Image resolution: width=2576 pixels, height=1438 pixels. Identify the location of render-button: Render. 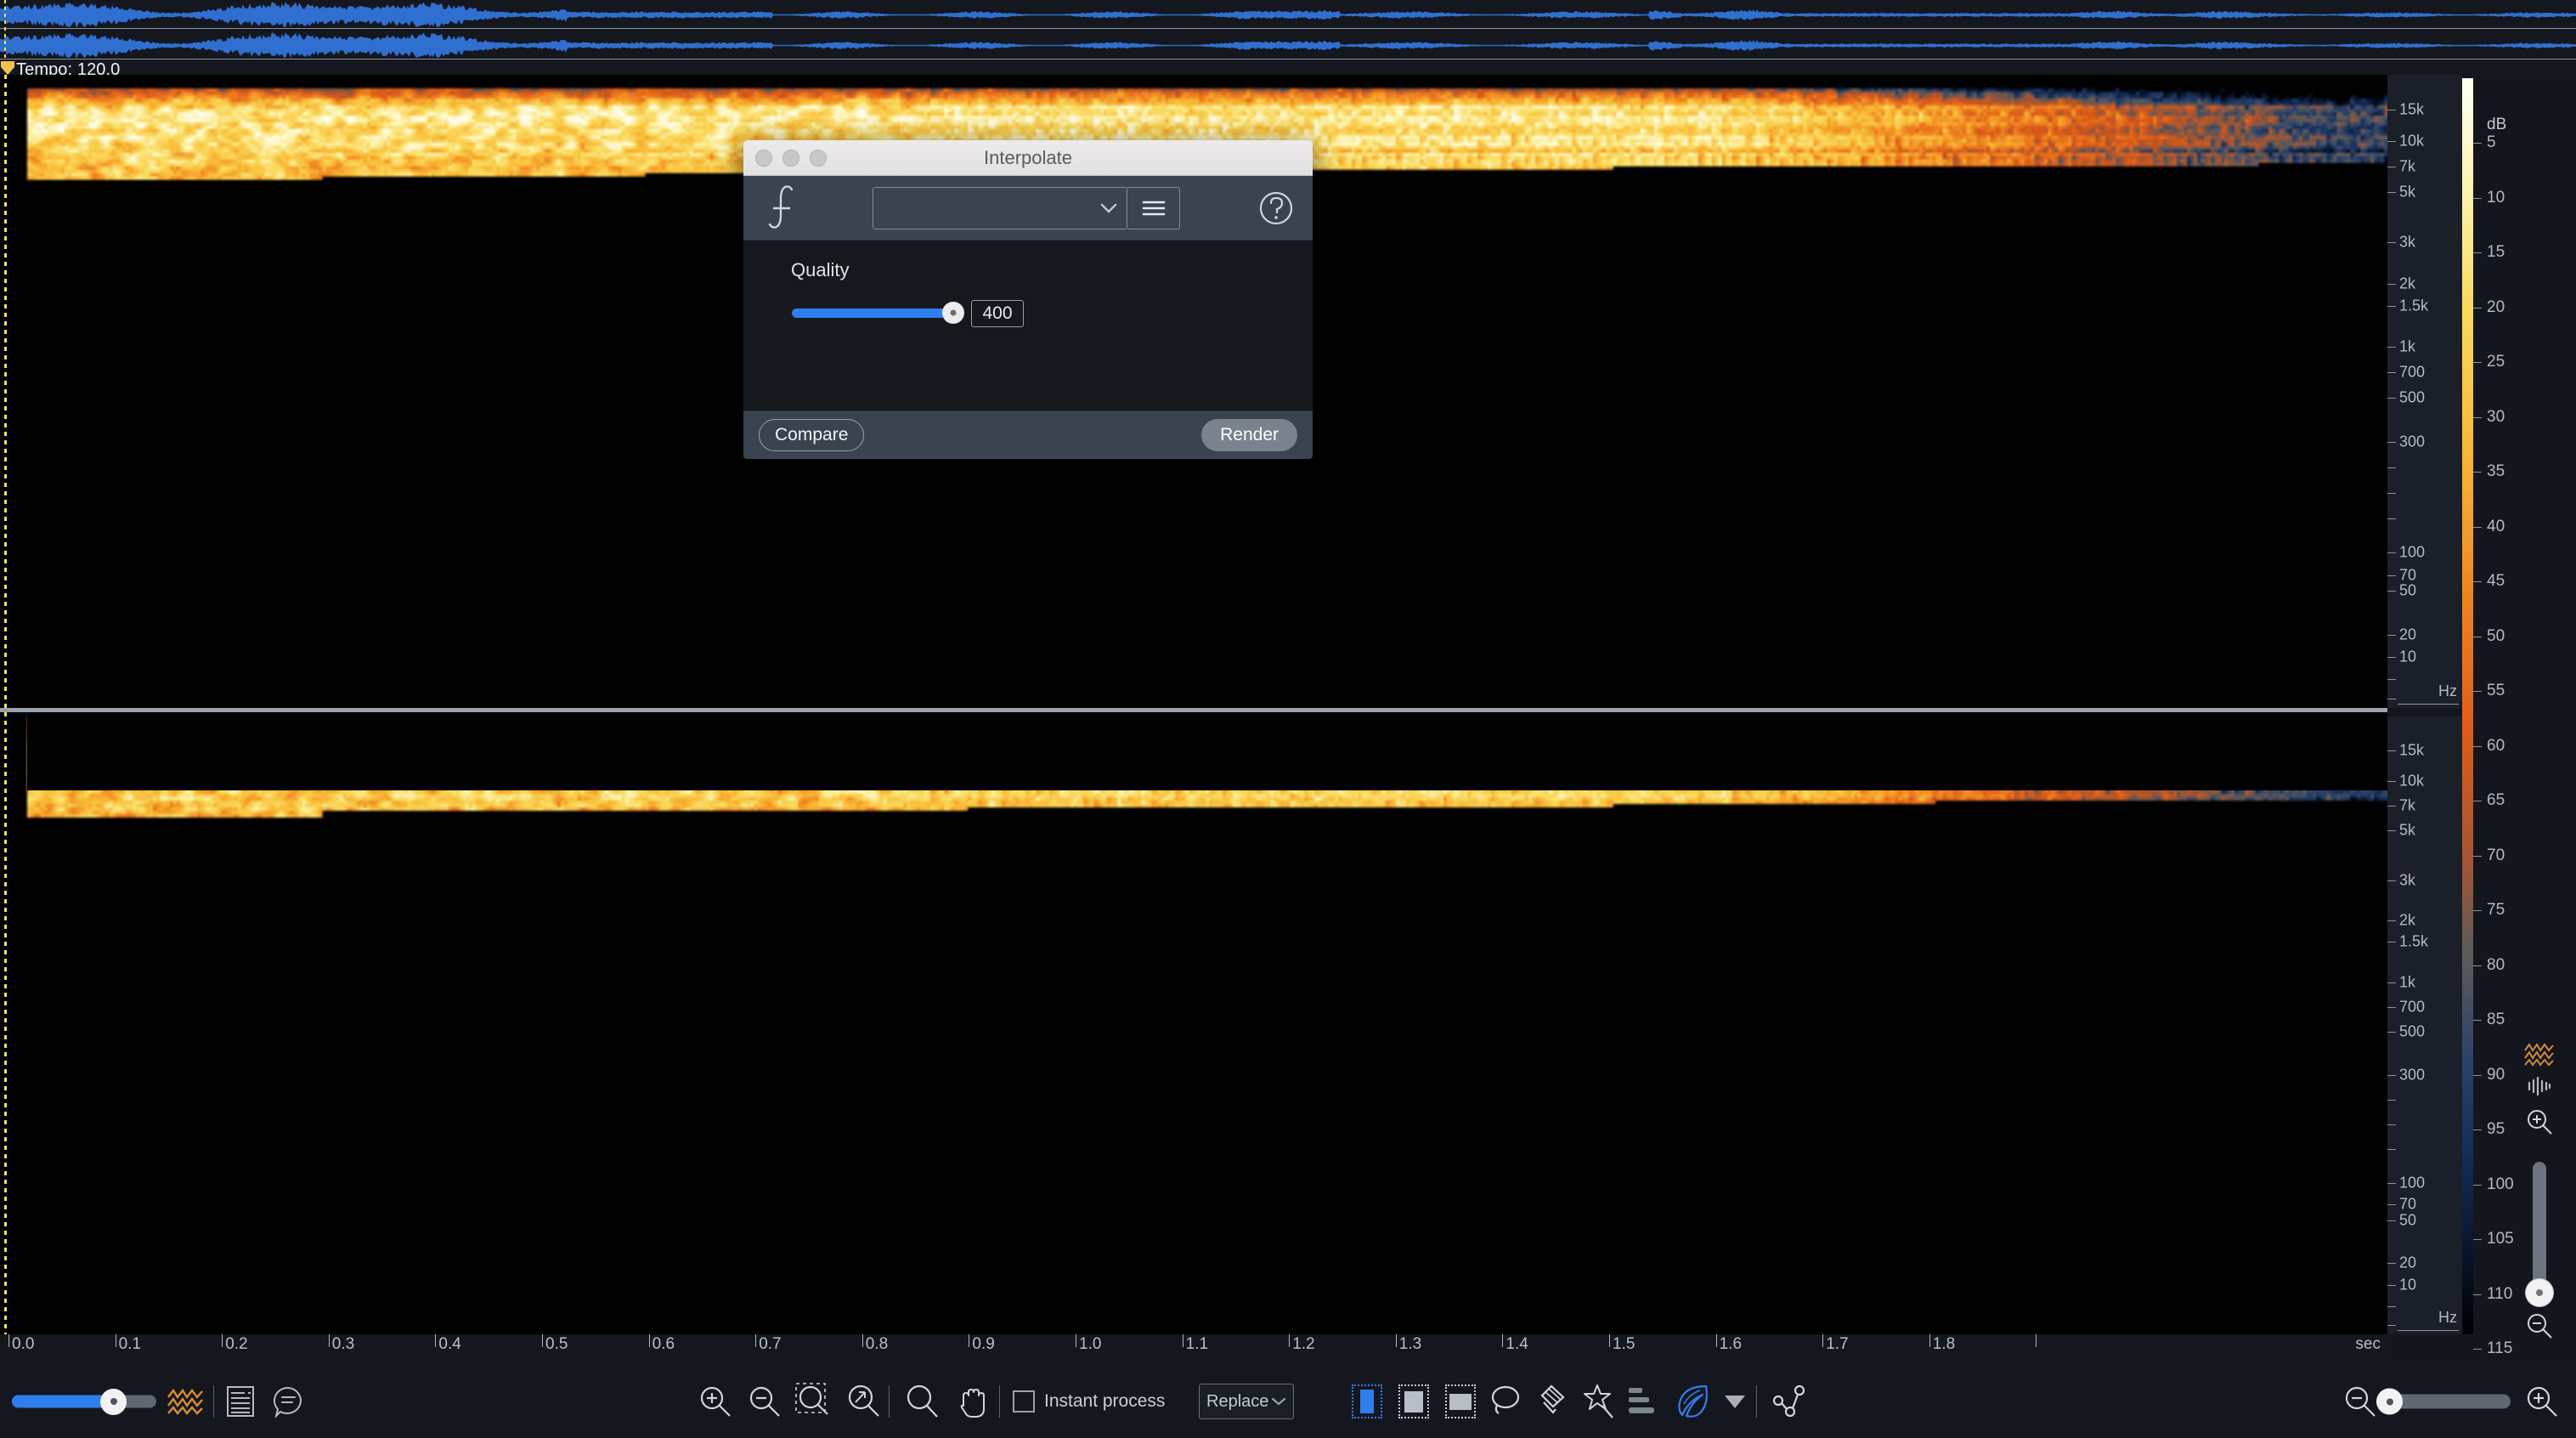
(1249, 435).